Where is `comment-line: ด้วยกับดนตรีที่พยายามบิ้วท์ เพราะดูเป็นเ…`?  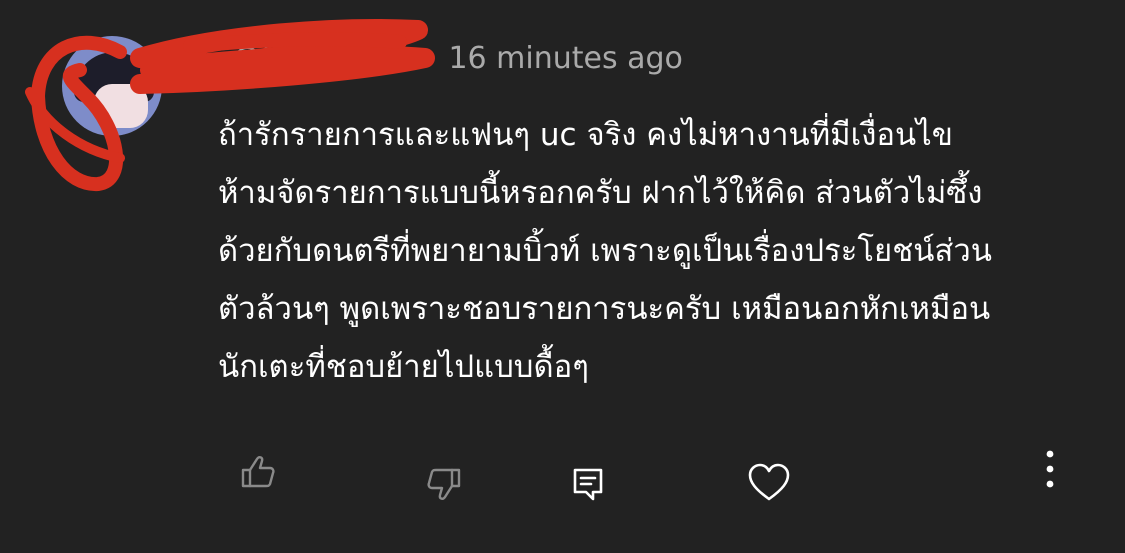
comment-line: ด้วยกับดนตรีที่พยายามบิ้วท์ เพราะดูเป็นเ… is located at coordinates (605, 251).